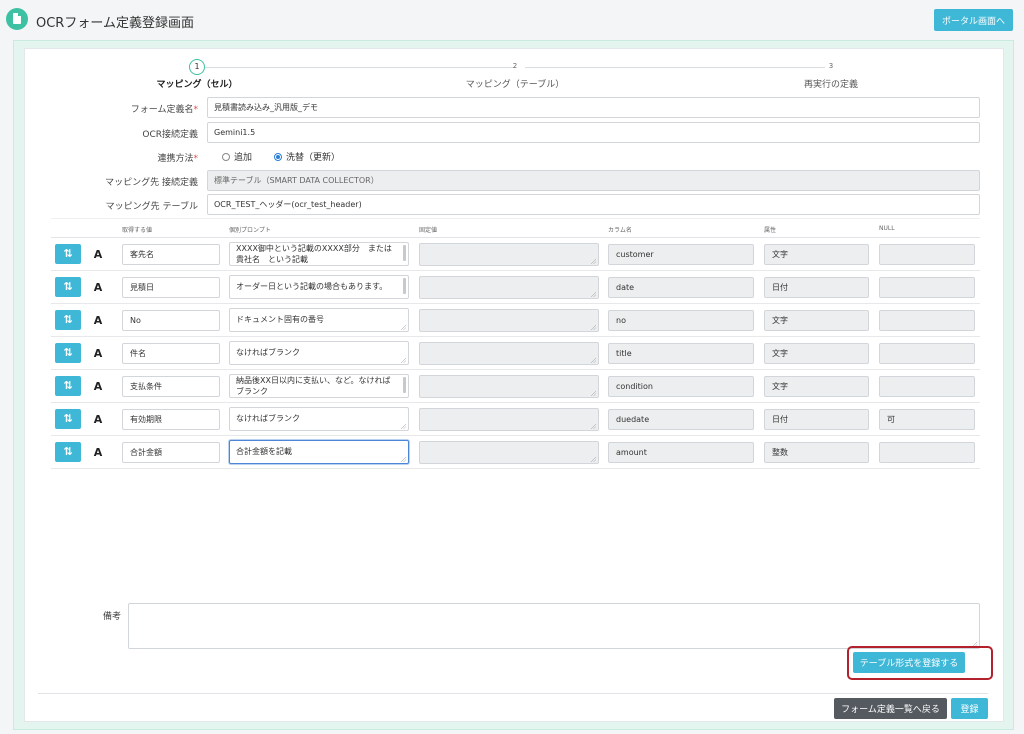 The height and width of the screenshot is (734, 1024). Describe the element at coordinates (593, 204) in the screenshot. I see `mapping-table-select: OCR_TEST_ヘッダー(ocr_test_header)` at that location.